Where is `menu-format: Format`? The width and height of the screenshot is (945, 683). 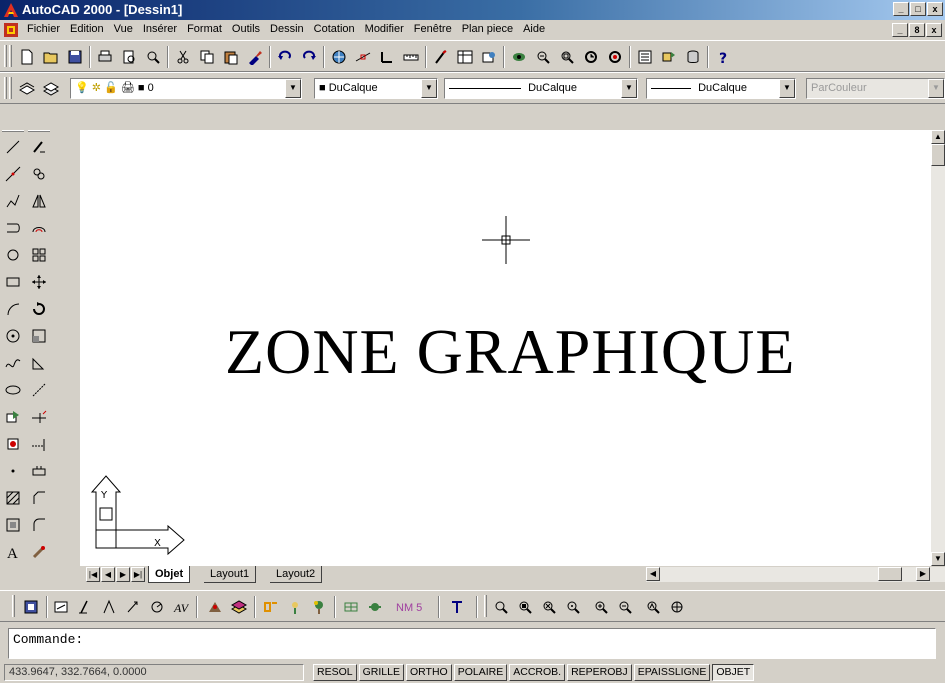 menu-format: Format is located at coordinates (204, 29).